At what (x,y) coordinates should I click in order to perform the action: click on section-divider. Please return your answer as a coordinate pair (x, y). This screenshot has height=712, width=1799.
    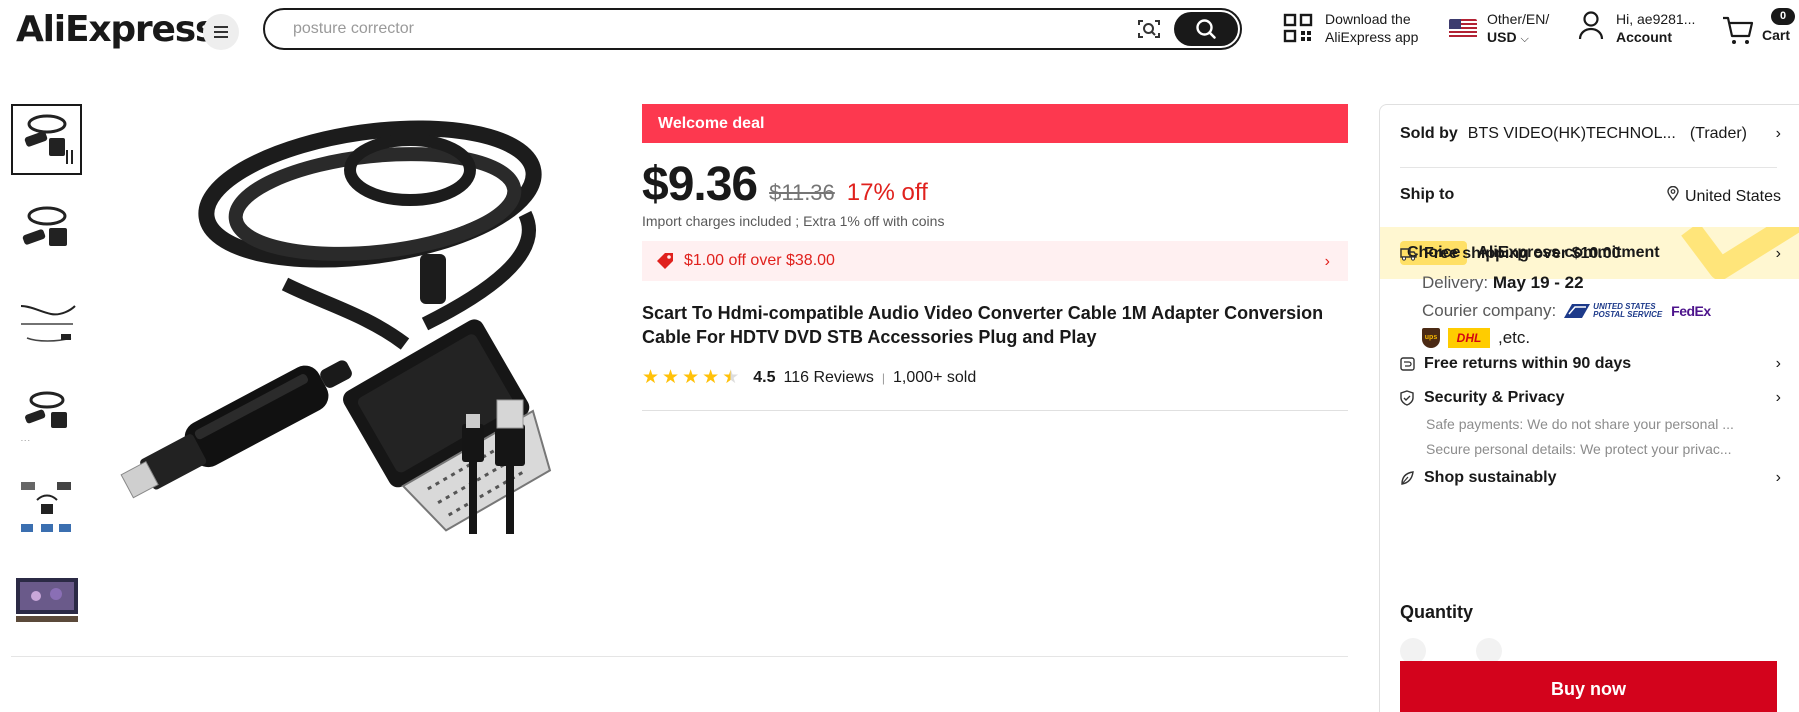
    Looking at the image, I should click on (679, 656).